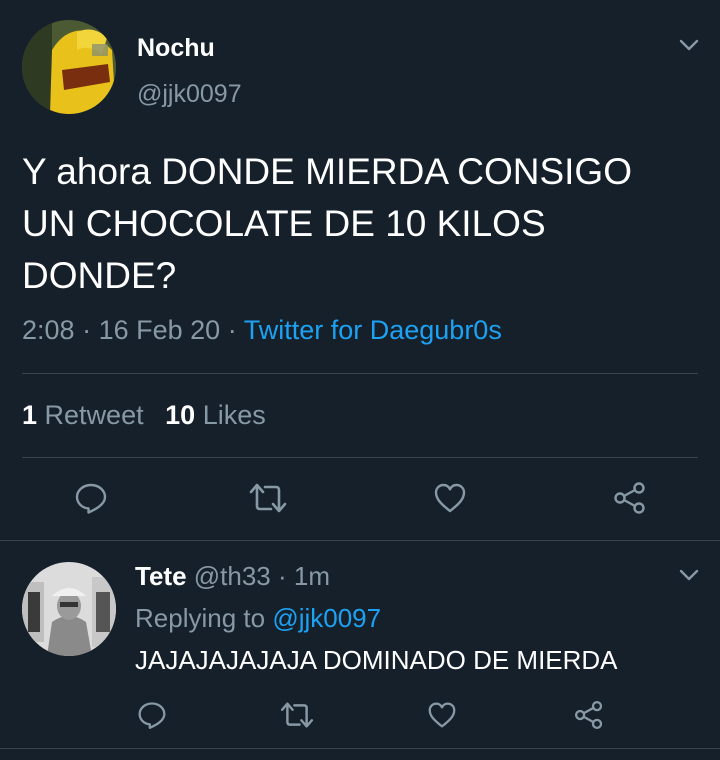 The image size is (720, 760). What do you see at coordinates (180, 415) in the screenshot?
I see `like-count: 10` at bounding box center [180, 415].